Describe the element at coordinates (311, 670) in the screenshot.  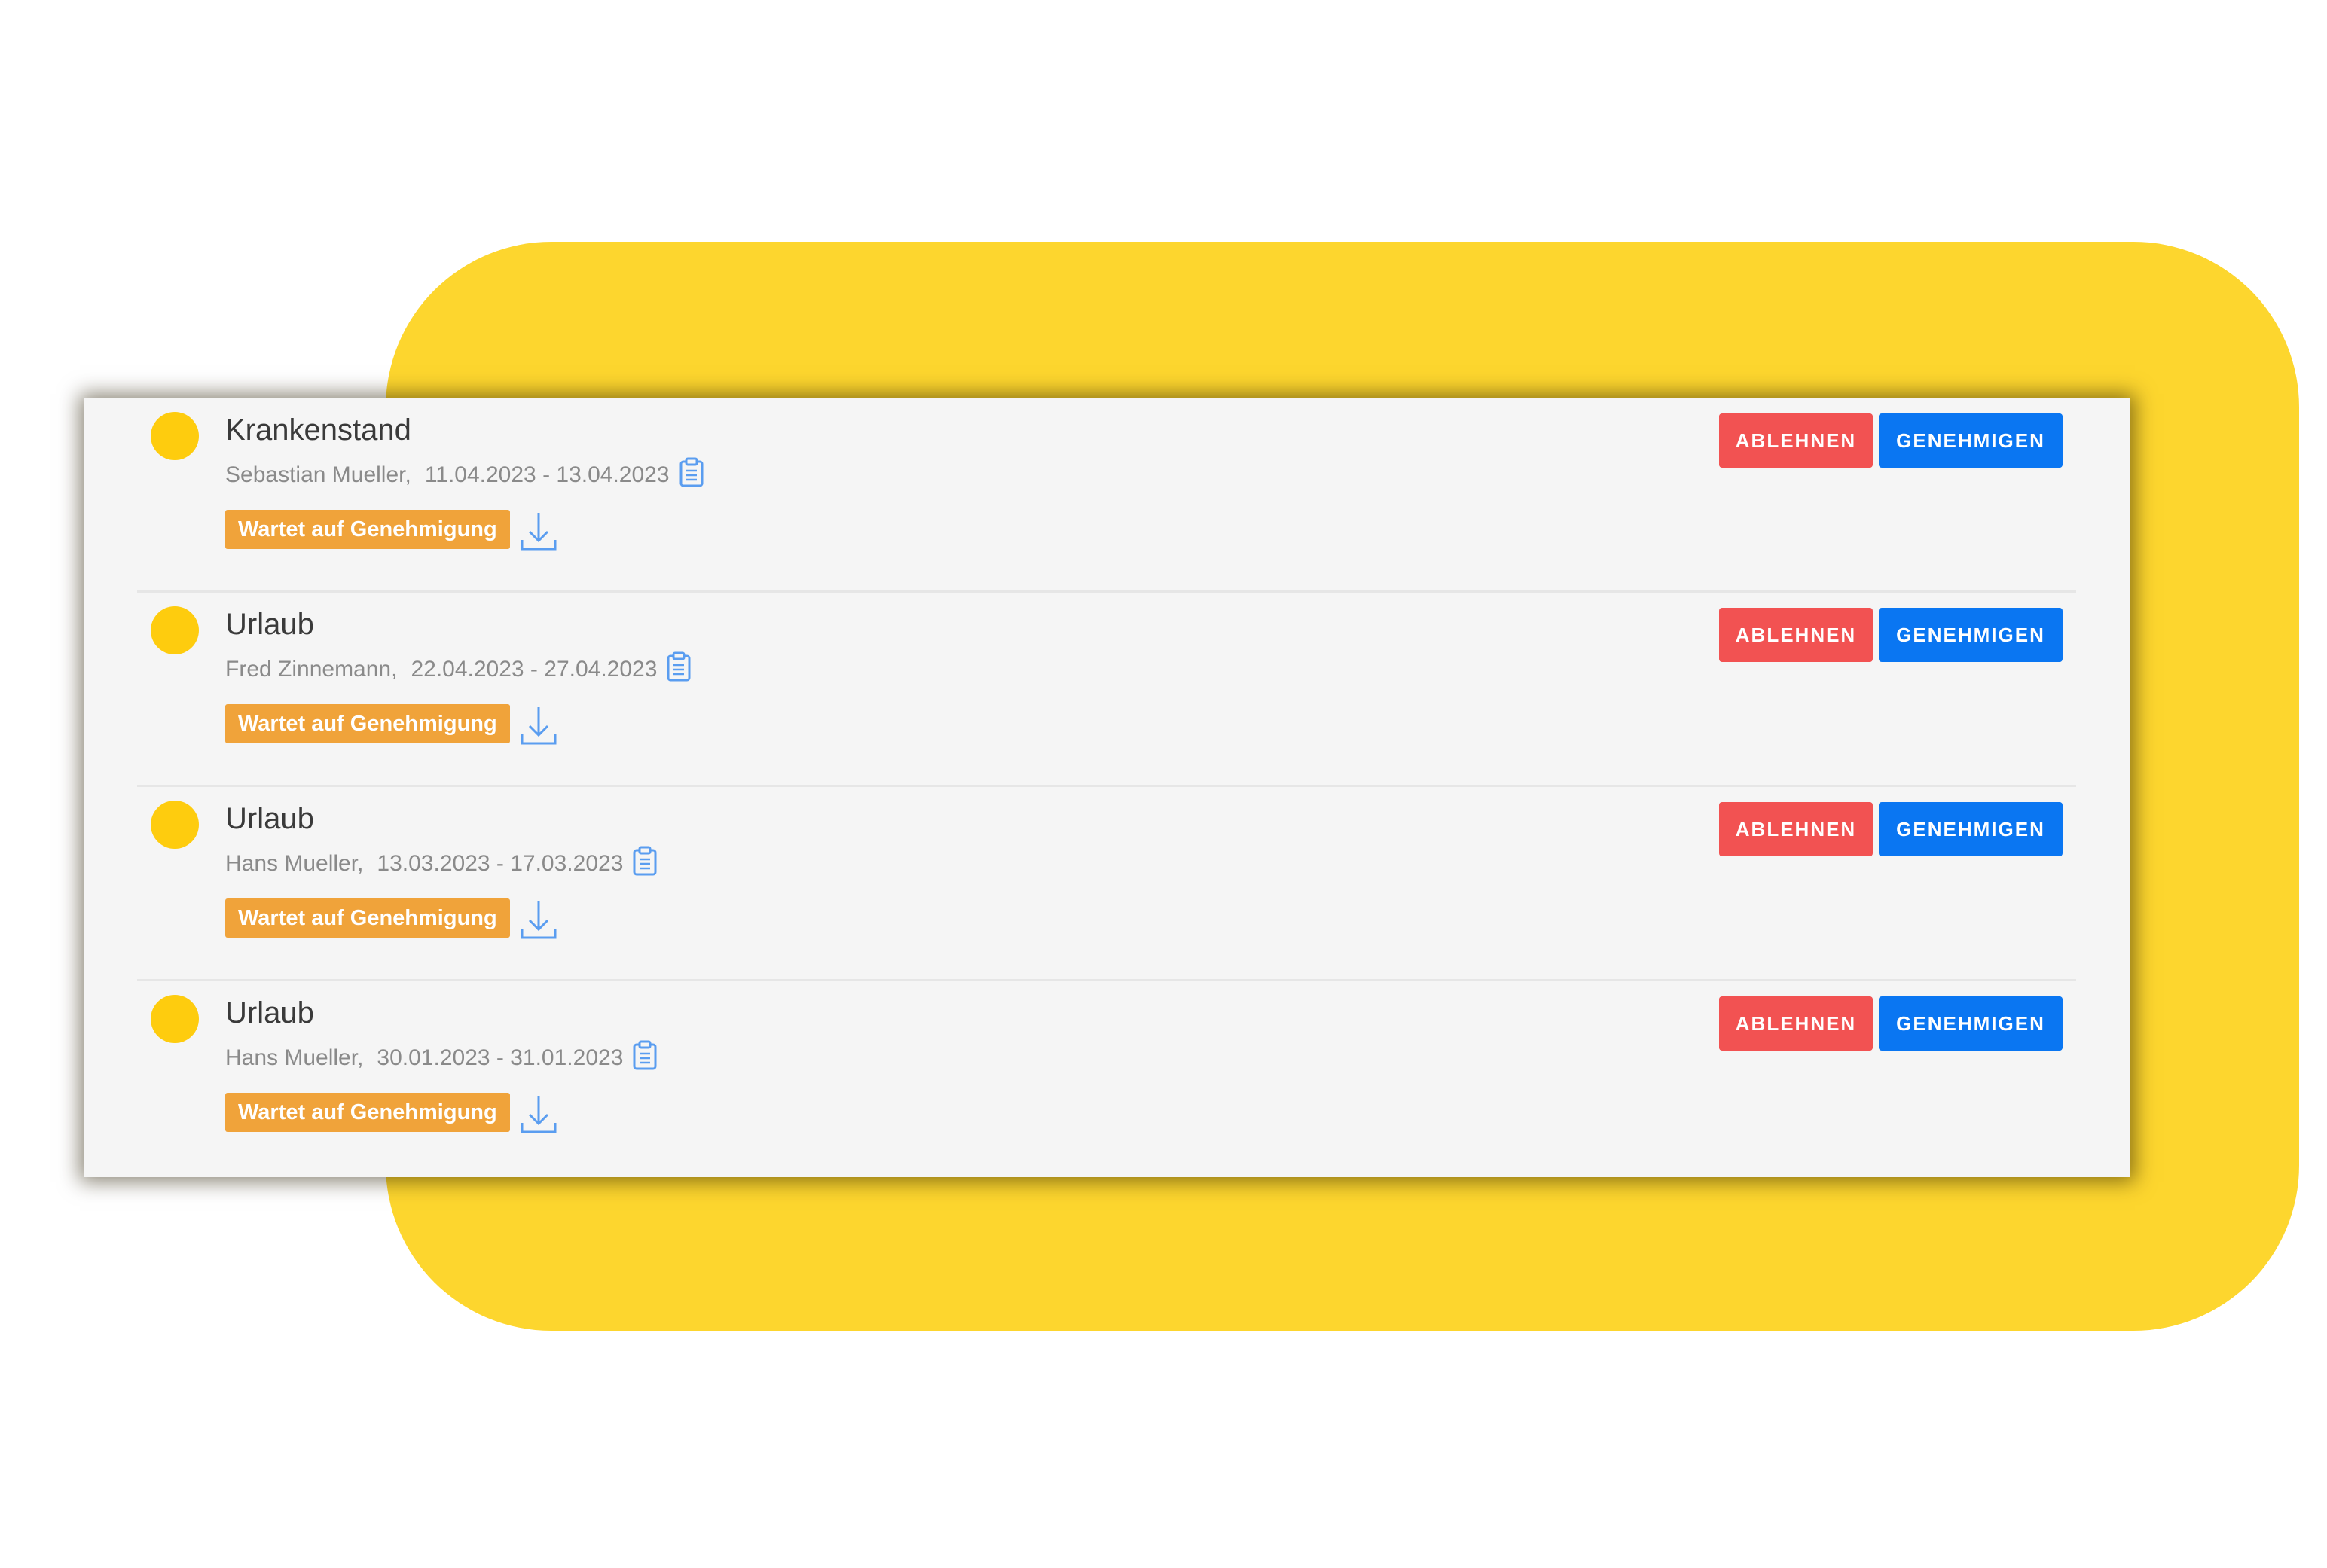
I see `employee-name: Fred Zinnemann,` at that location.